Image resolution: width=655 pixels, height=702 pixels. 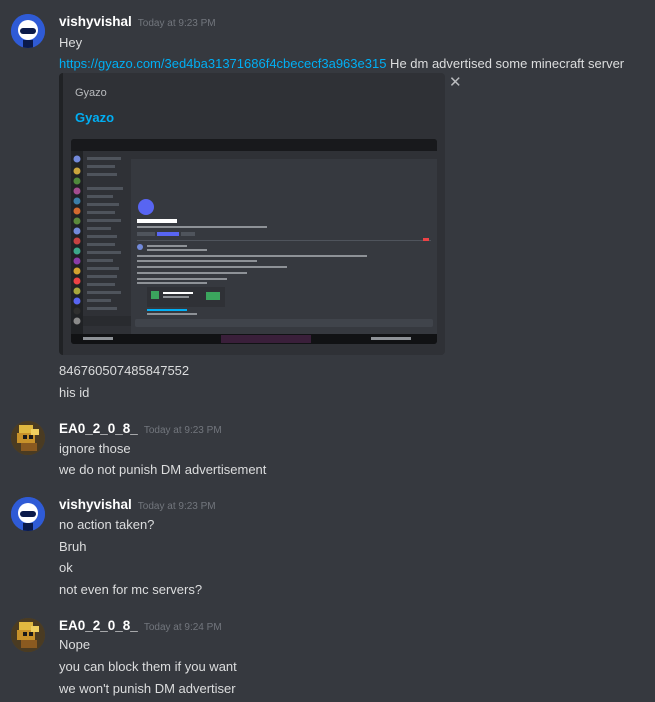 I want to click on embed-provider: Gyazo, so click(x=91, y=93).